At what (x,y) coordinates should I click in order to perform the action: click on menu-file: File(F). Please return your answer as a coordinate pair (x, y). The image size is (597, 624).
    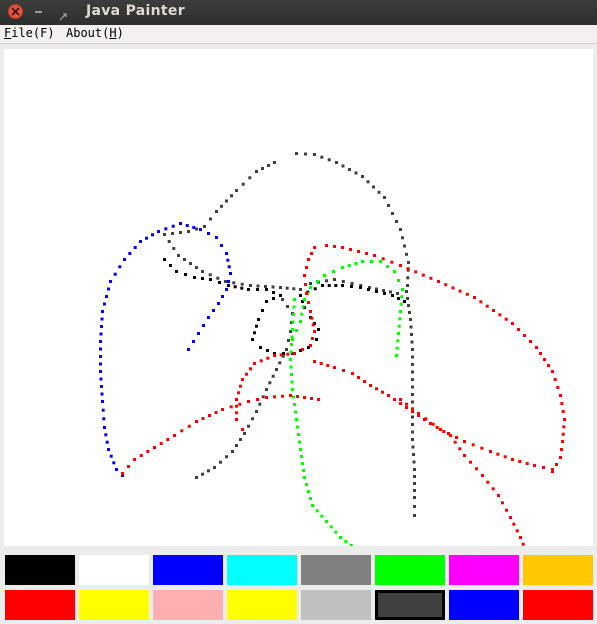
    Looking at the image, I should click on (29, 33).